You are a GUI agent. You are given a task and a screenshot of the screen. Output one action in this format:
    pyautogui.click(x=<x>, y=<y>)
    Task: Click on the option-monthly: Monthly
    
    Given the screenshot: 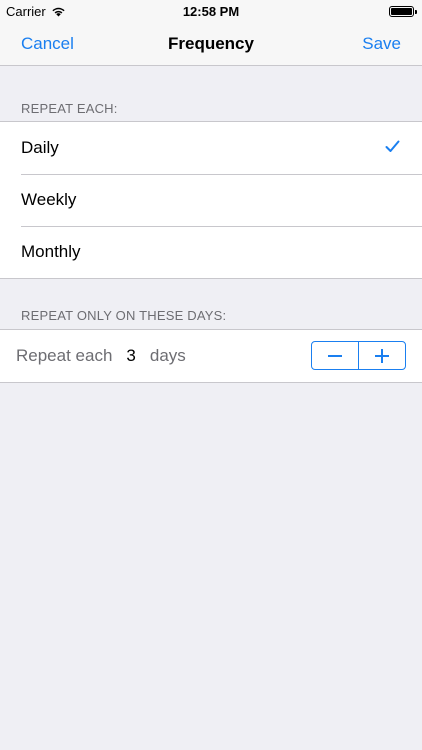 What is the action you would take?
    pyautogui.click(x=211, y=252)
    